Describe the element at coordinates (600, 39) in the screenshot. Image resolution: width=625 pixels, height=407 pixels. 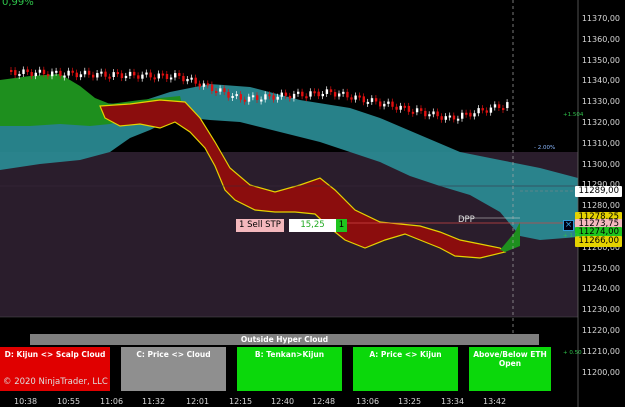
I see `price-axis-label: 11360,00` at that location.